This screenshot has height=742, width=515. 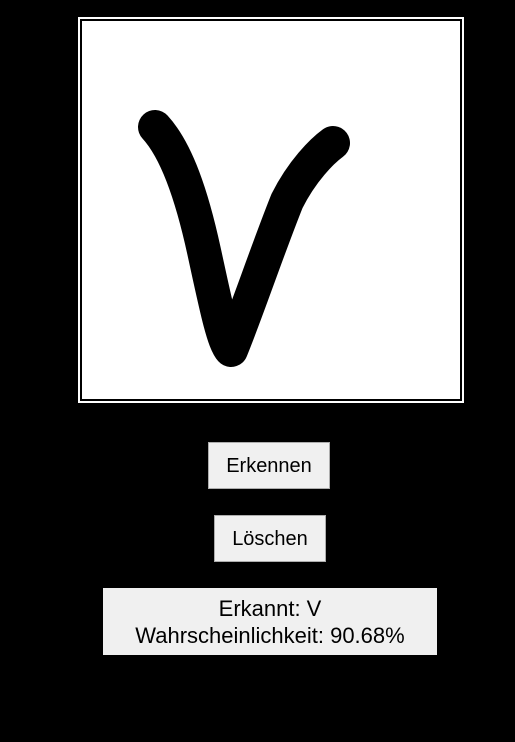 I want to click on recognize-button: Erkennen, so click(x=269, y=465).